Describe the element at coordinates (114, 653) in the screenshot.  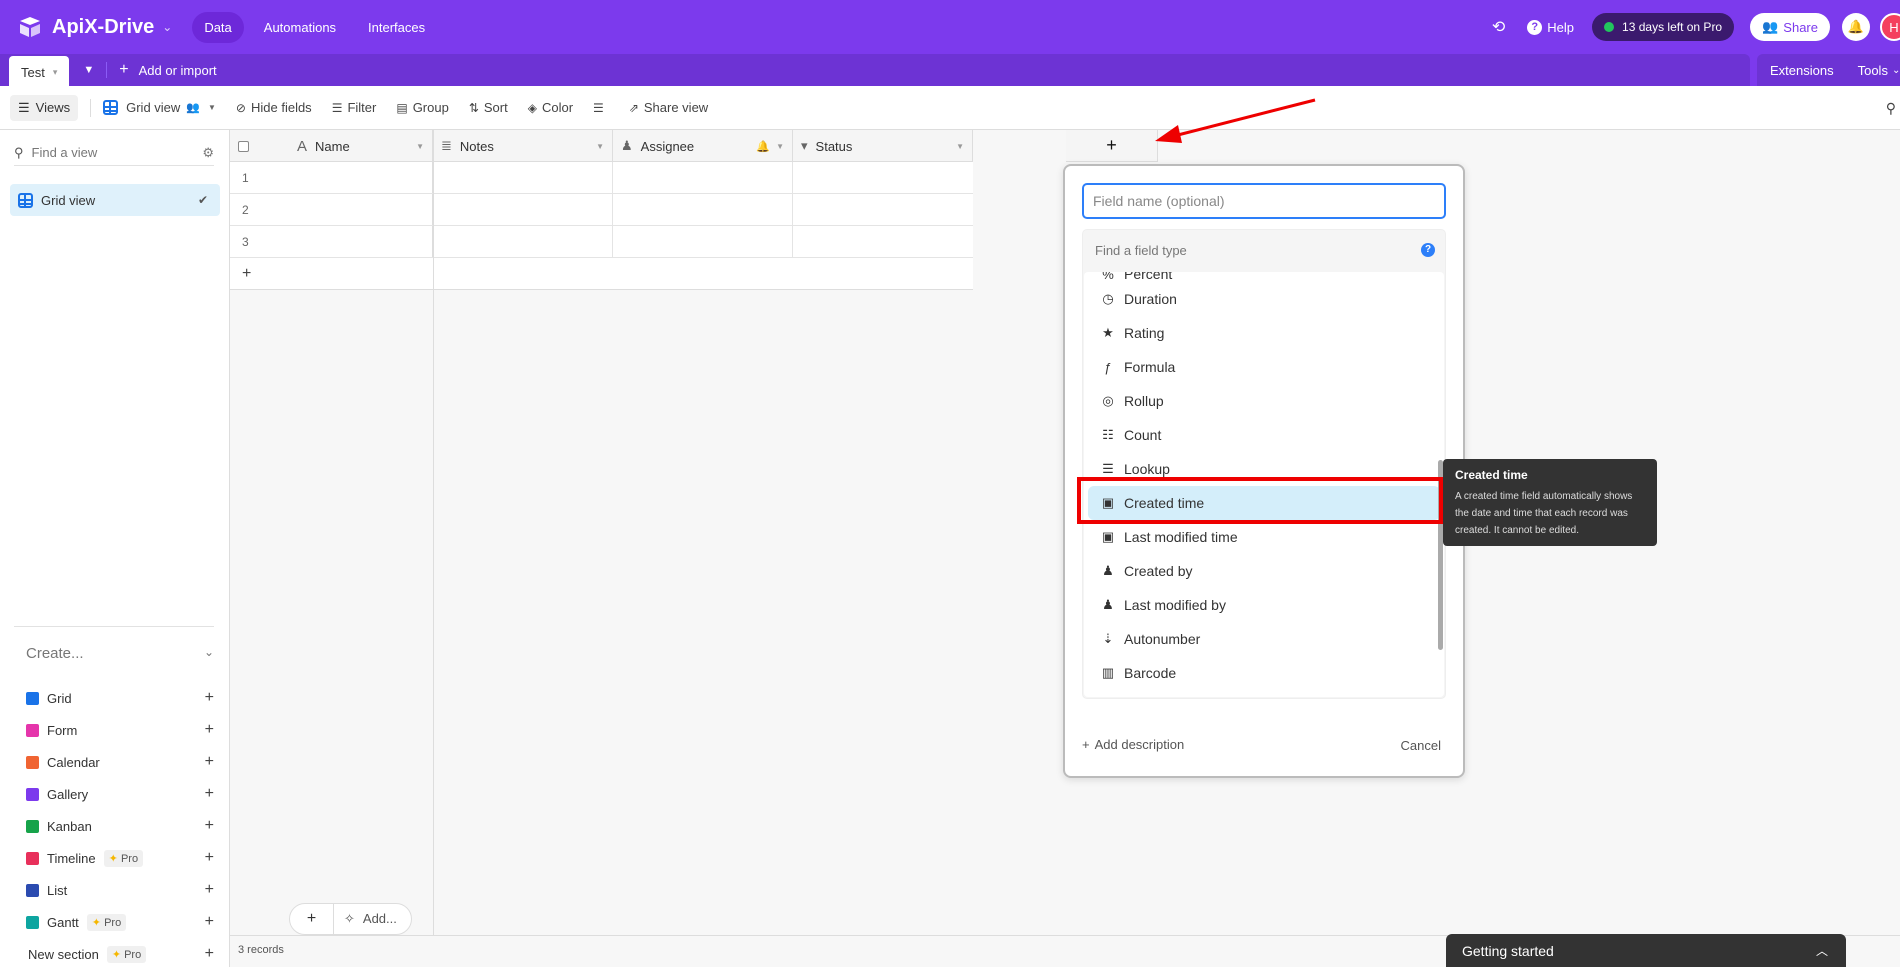
I see `create-section-toggle: Create... ⌄` at that location.